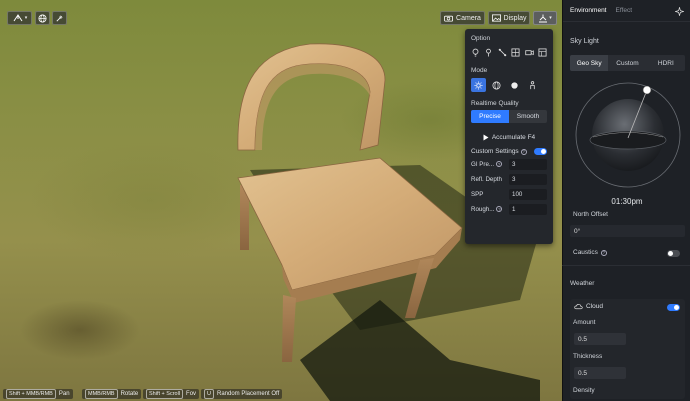  What do you see at coordinates (647, 90) in the screenshot?
I see `sun-handle` at bounding box center [647, 90].